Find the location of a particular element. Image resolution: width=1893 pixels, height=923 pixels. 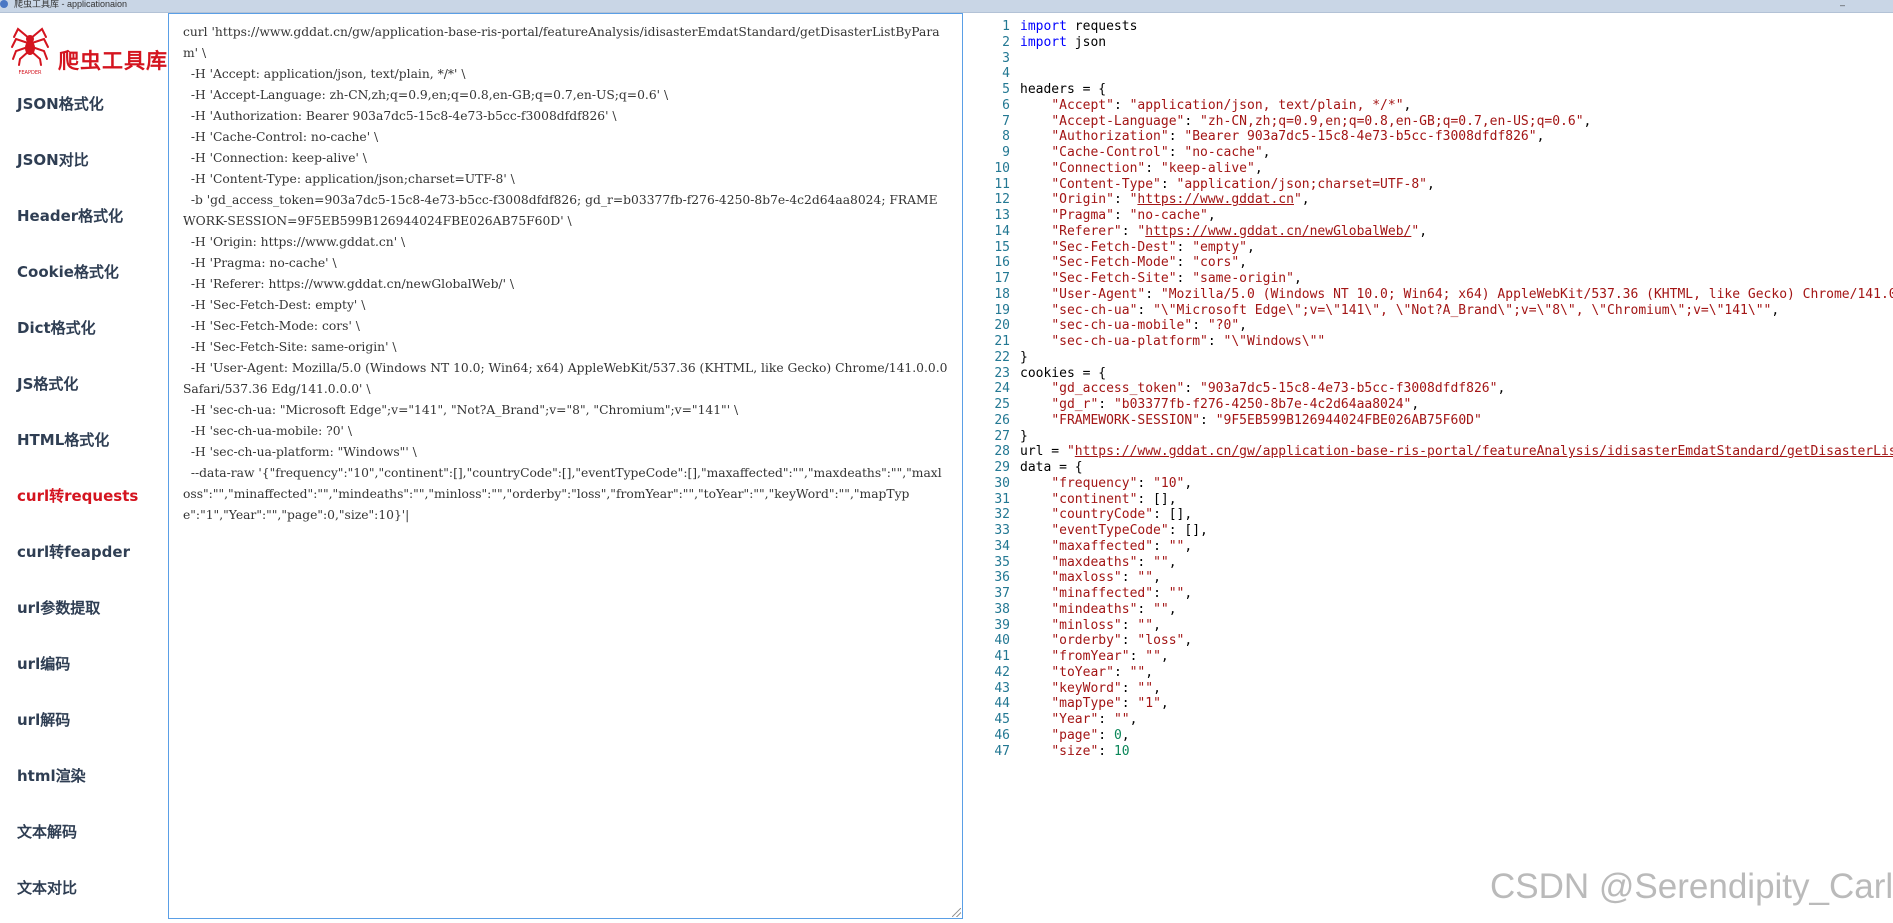

code-token: "Cache-Control" is located at coordinates (1110, 152).